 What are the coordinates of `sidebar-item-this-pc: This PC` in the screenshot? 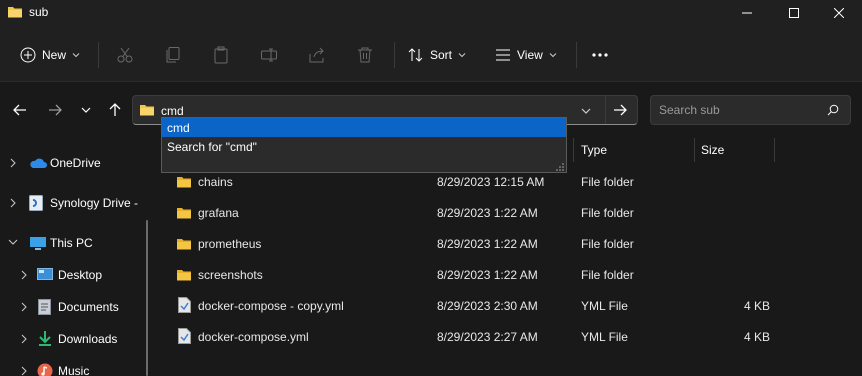 It's located at (75, 243).